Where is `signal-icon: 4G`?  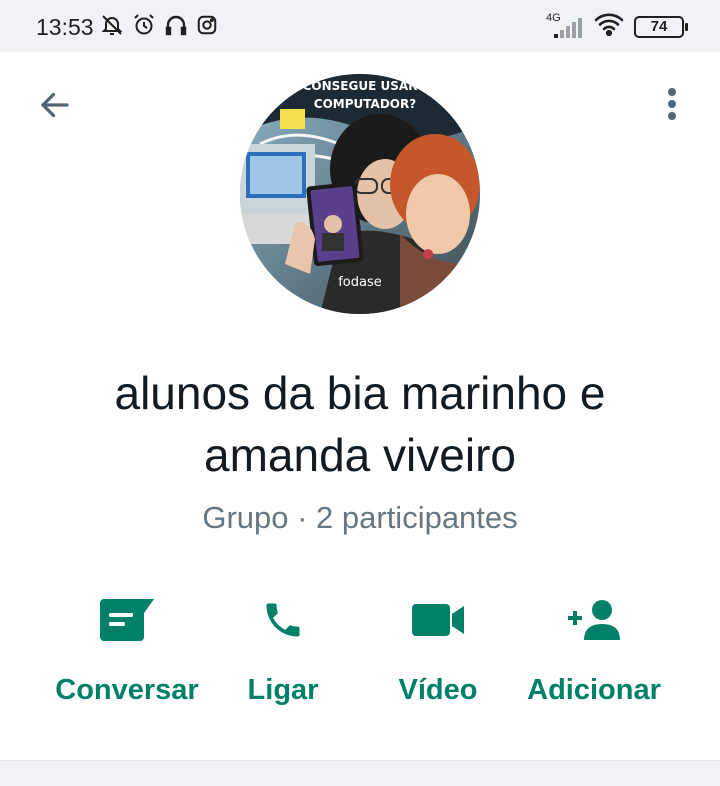 signal-icon: 4G is located at coordinates (565, 26).